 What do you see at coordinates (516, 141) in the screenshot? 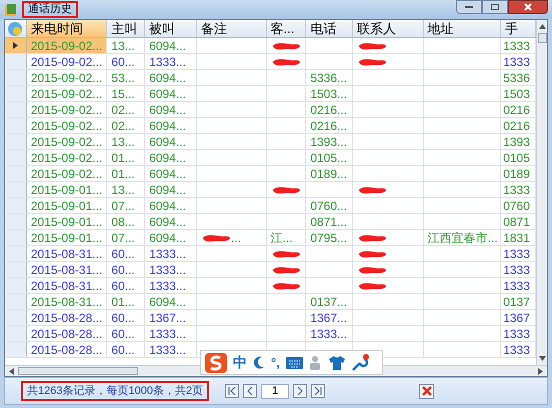
I see `cell-text: 1393` at bounding box center [516, 141].